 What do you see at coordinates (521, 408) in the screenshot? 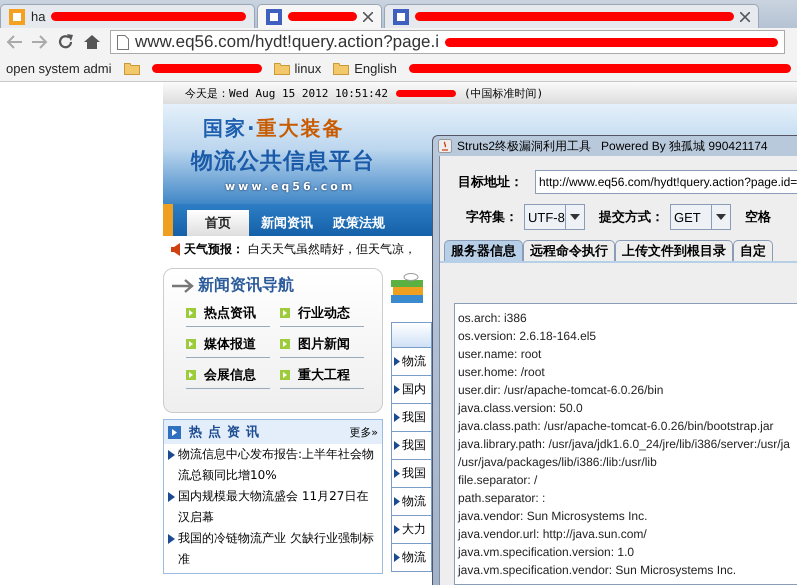
I see `output-line: java.class.version: 50.0` at bounding box center [521, 408].